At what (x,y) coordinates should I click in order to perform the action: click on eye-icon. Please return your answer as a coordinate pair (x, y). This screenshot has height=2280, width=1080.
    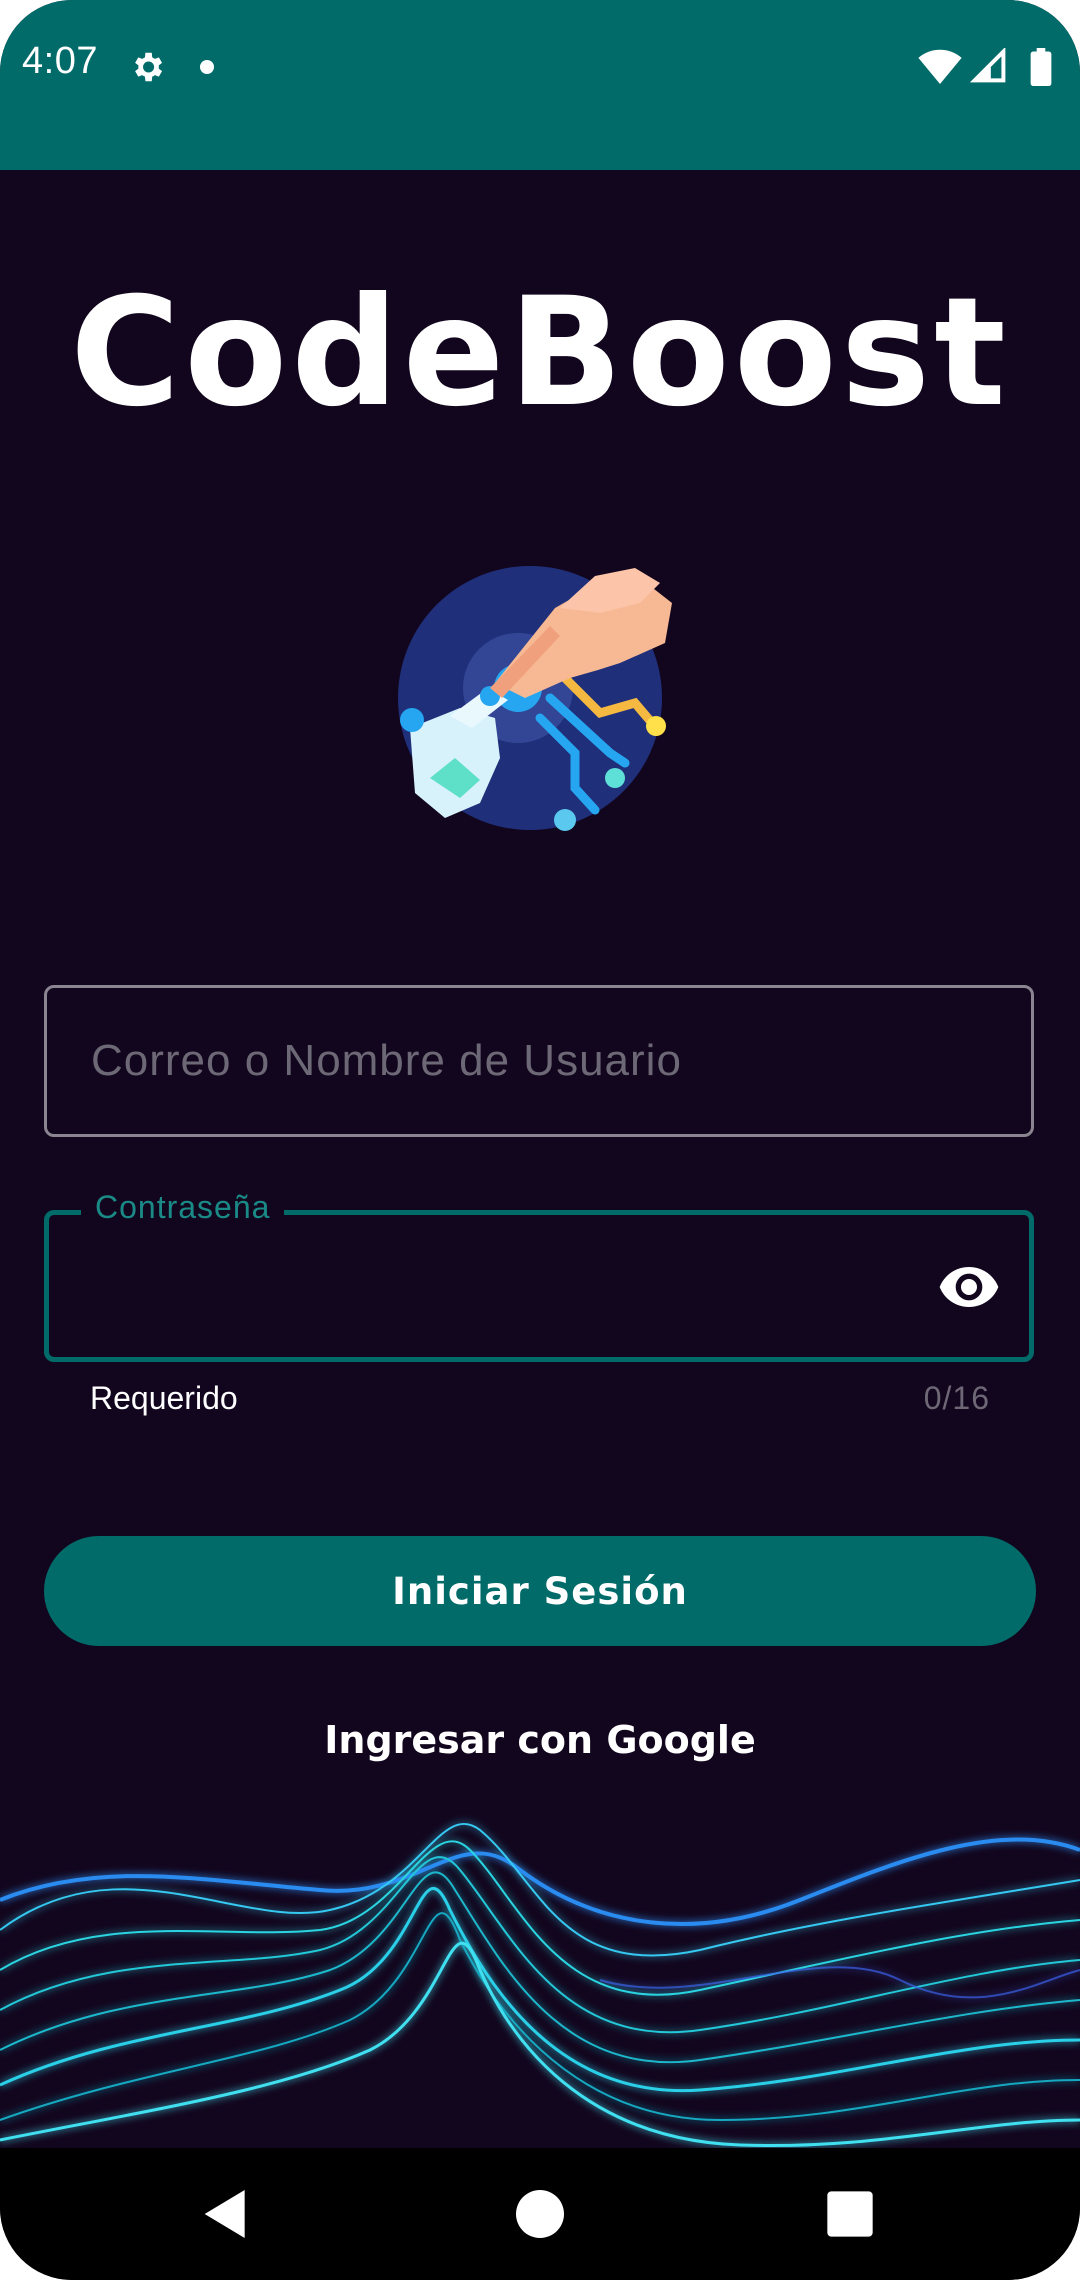
    Looking at the image, I should click on (969, 1287).